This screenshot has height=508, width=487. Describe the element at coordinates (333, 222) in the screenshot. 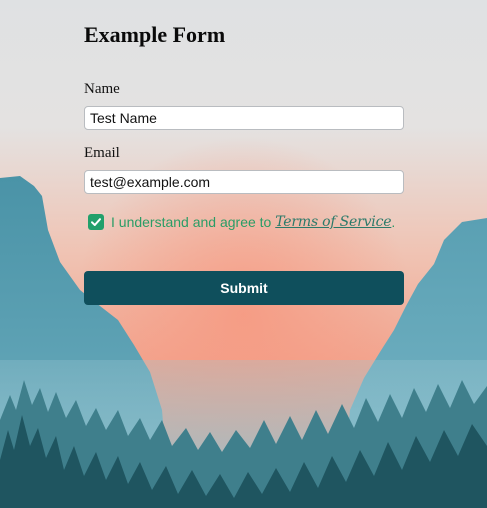

I see `terms-of-service-link: Terms of Service` at that location.